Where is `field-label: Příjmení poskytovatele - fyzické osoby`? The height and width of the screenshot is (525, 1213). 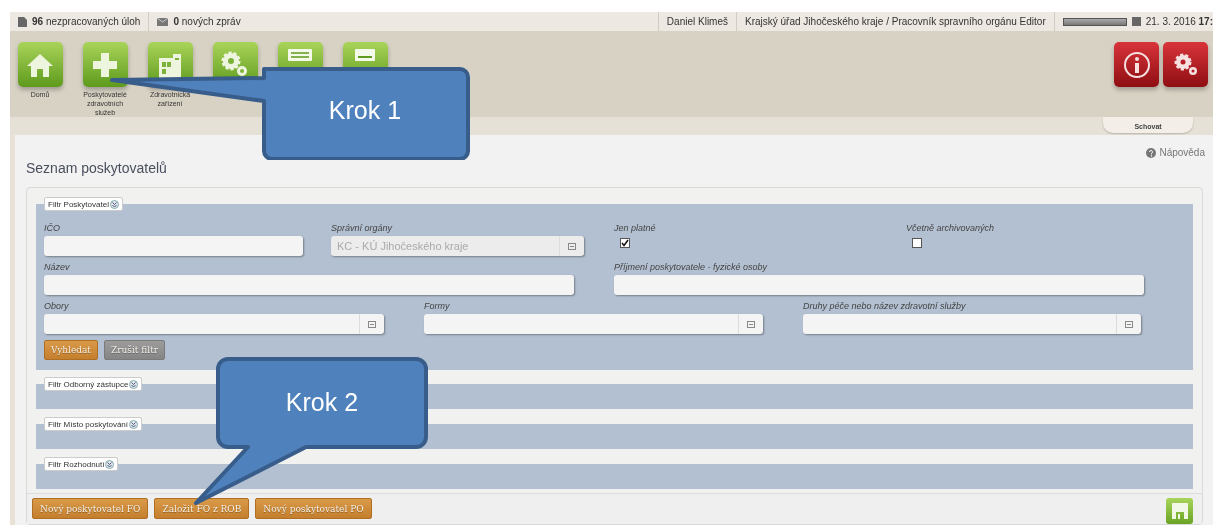
field-label: Příjmení poskytovatele - fyzické osoby is located at coordinates (691, 267).